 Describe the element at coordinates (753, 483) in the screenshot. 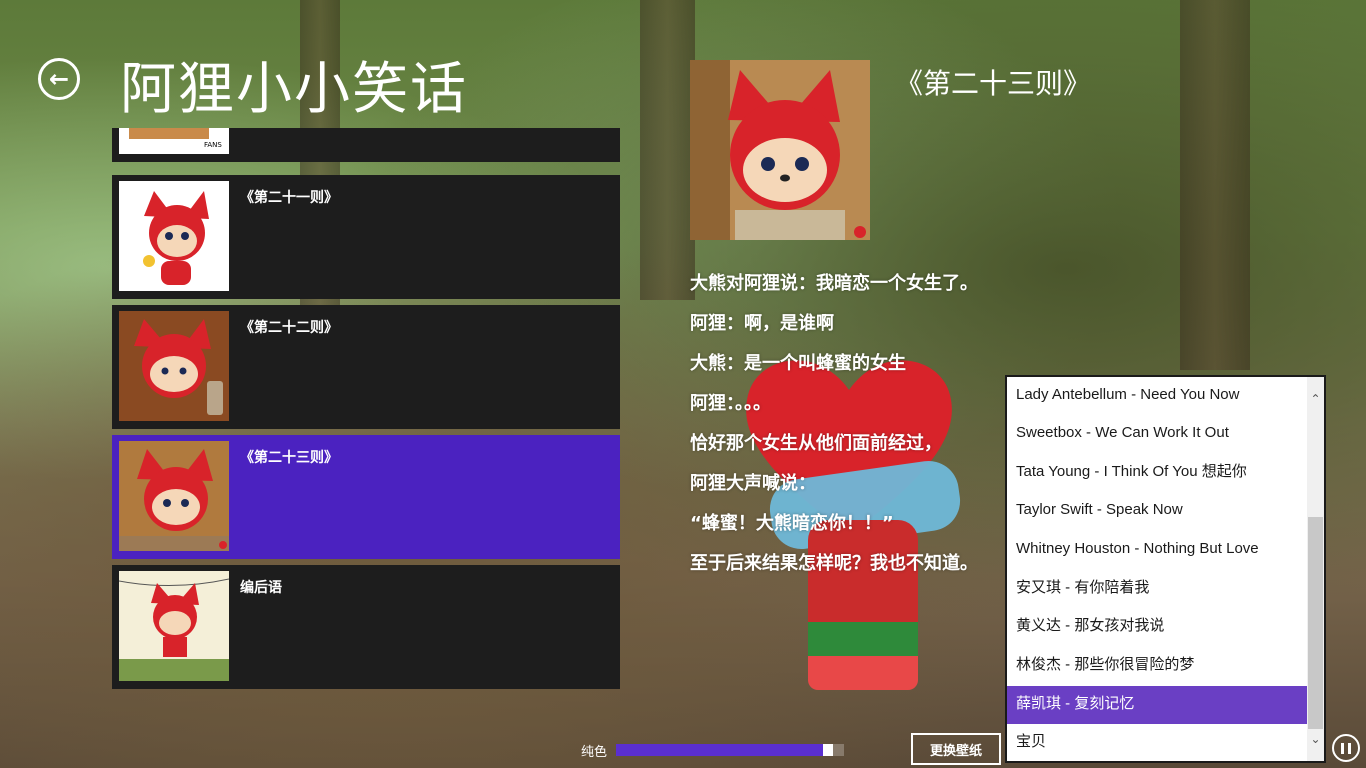

I see `joke-line: 阿狸大声喊说：` at that location.